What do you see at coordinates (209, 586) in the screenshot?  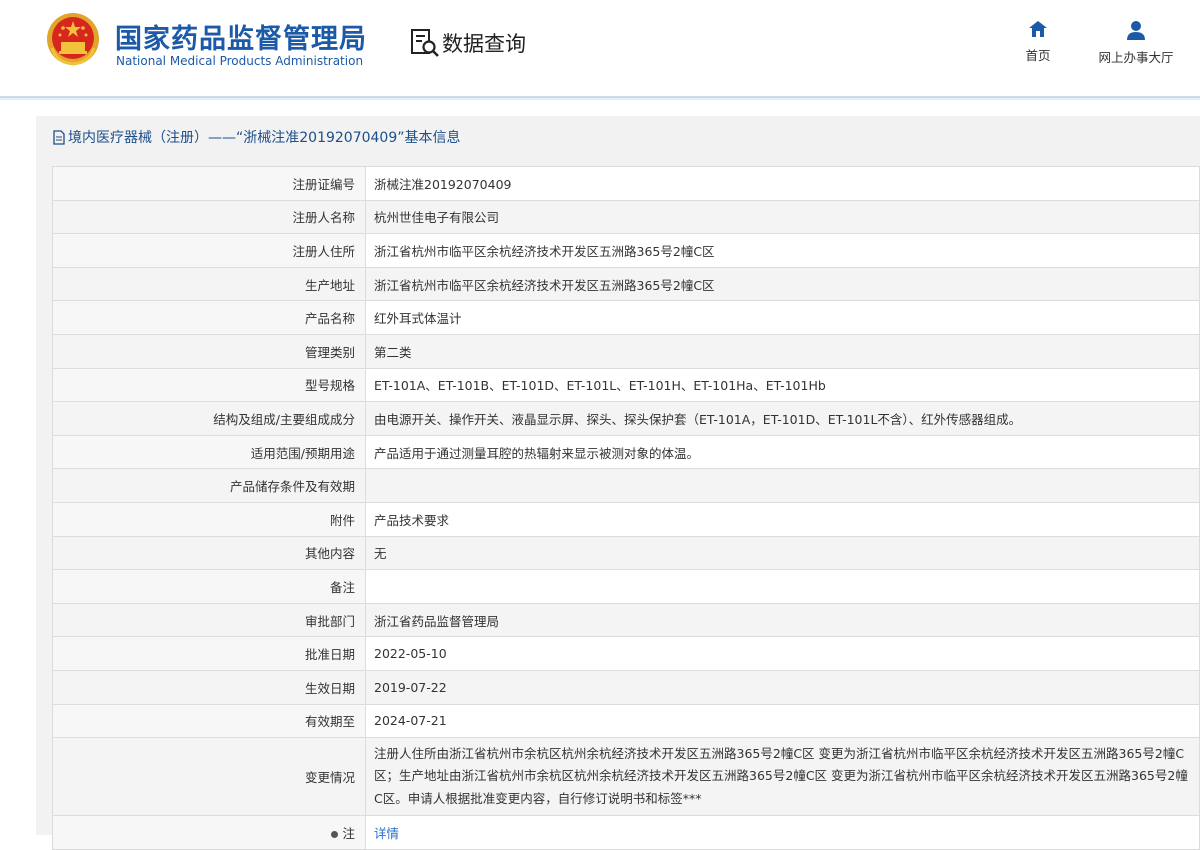 I see `field-label: 备注` at bounding box center [209, 586].